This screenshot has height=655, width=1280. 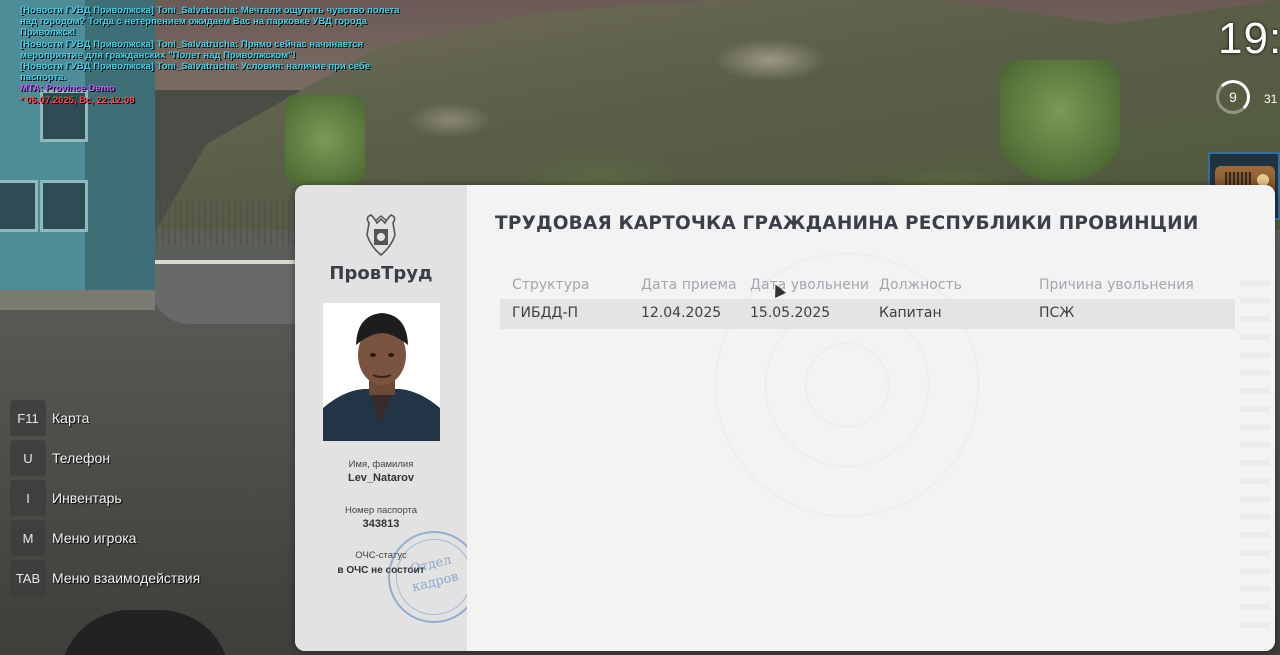 What do you see at coordinates (126, 578) in the screenshot?
I see `key-hint-label: Меню взаимодействия` at bounding box center [126, 578].